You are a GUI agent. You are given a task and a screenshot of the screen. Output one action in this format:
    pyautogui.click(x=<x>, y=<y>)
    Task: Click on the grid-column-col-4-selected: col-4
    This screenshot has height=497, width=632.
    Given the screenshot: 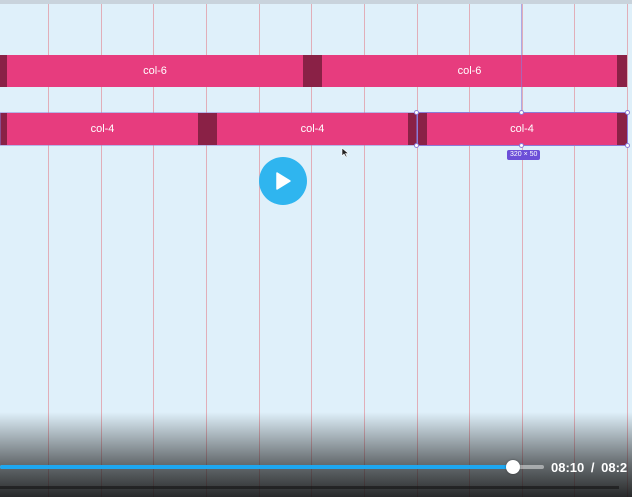 What is the action you would take?
    pyautogui.click(x=522, y=129)
    